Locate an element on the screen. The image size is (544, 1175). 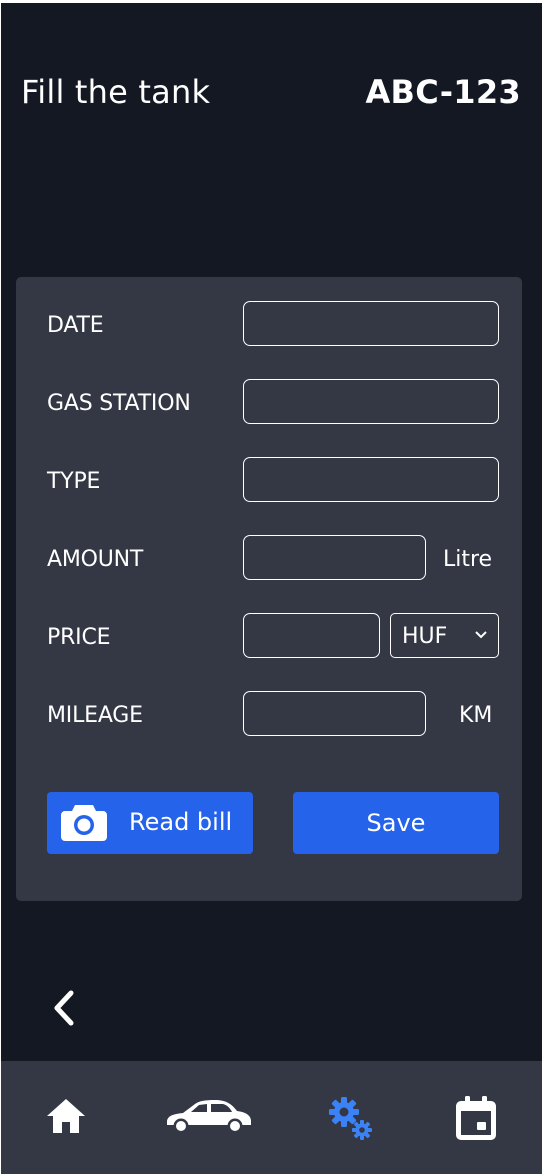
home-icon is located at coordinates (66, 1116).